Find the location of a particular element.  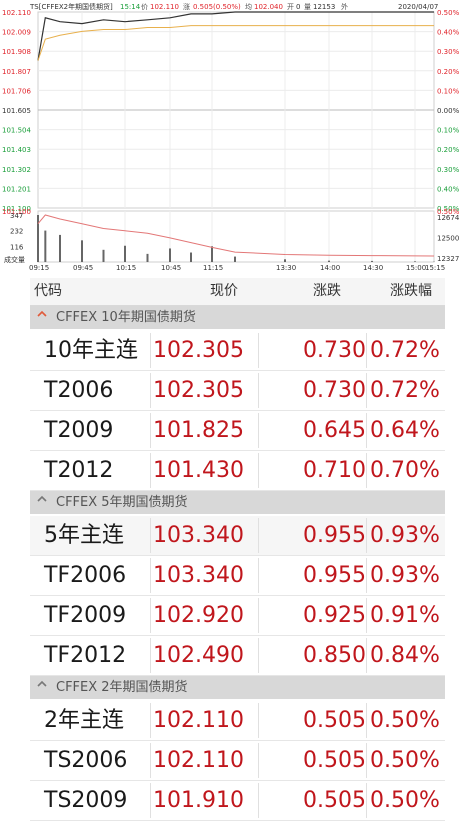

quote-time: 15:14 is located at coordinates (130, 7).